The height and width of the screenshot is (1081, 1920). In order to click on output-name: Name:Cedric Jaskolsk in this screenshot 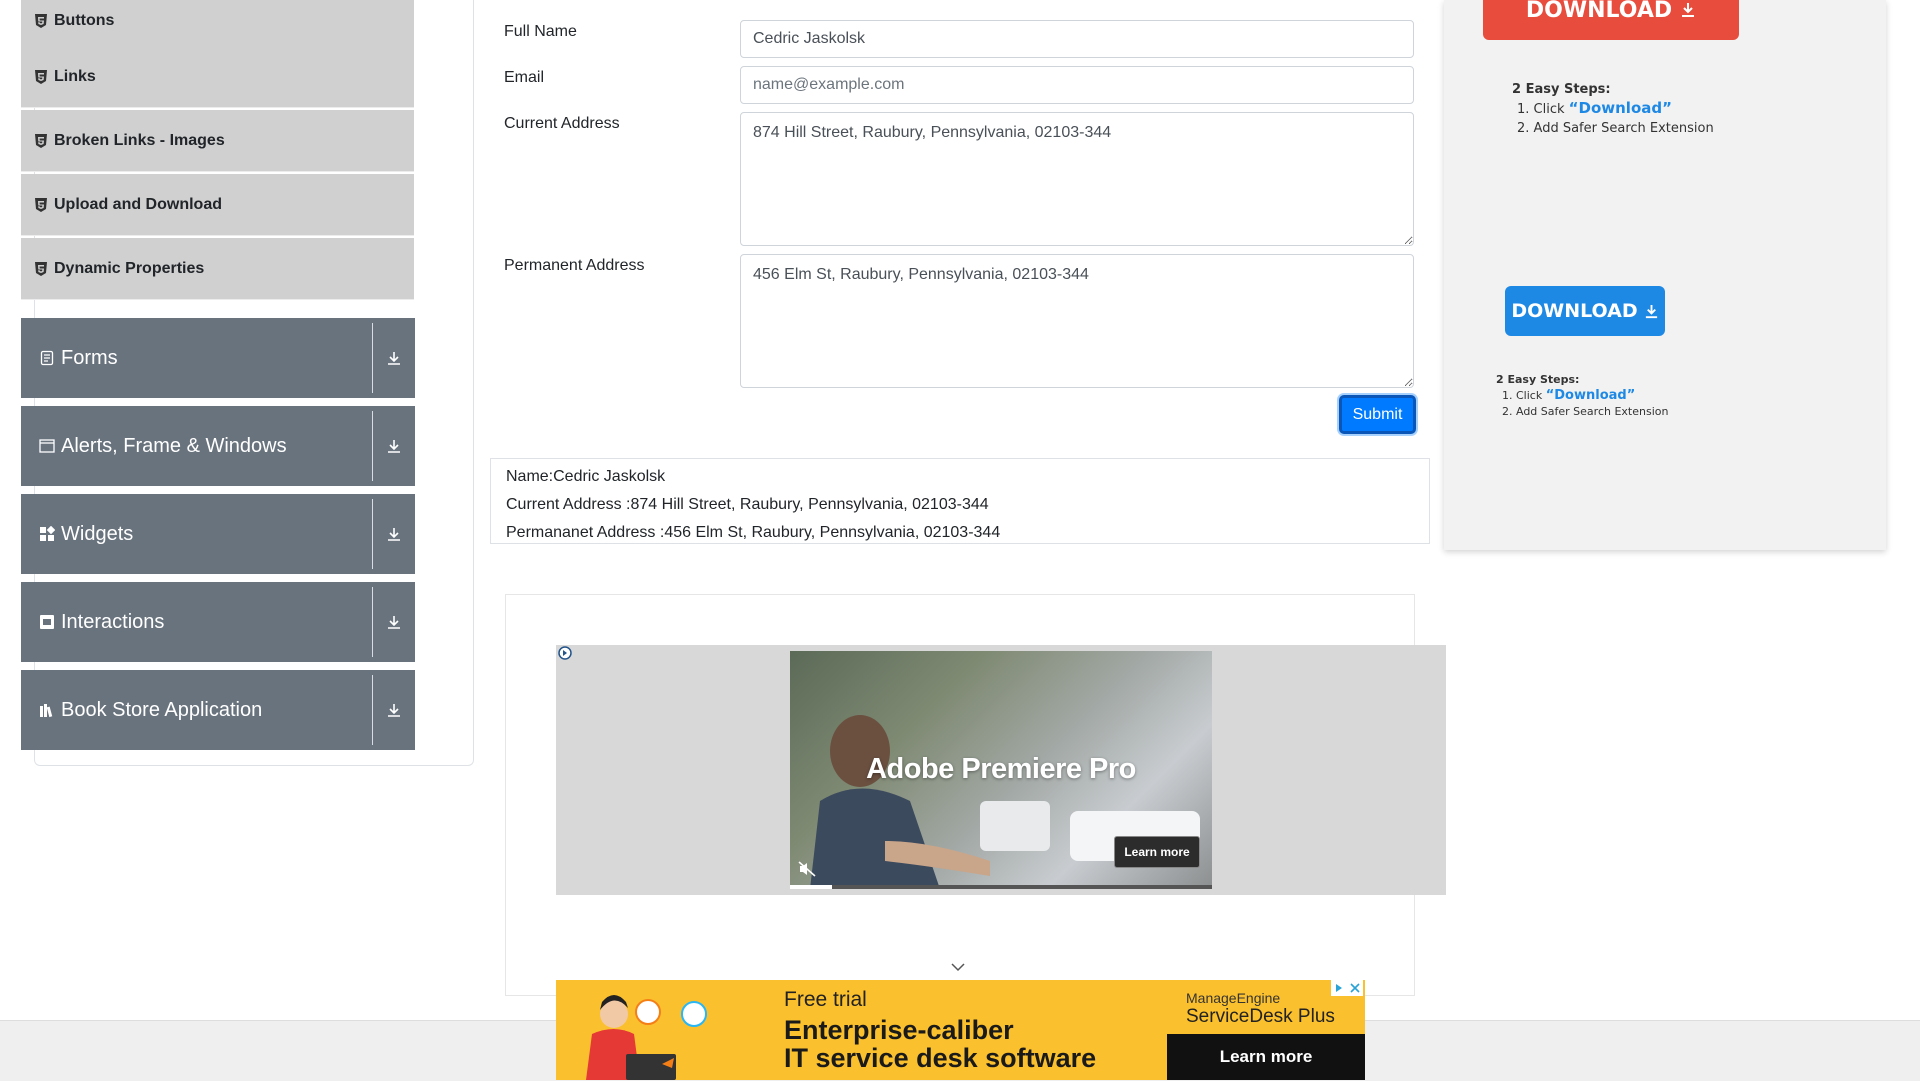, I will do `click(586, 476)`.